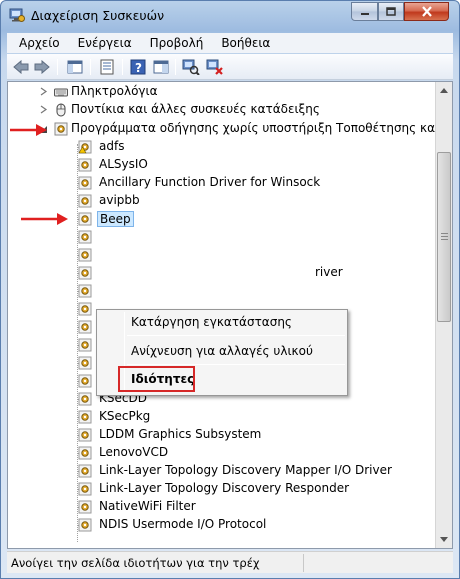 The image size is (460, 579). I want to click on context-menu-scan: Ανίχνευση για αλλαγές υλικού, so click(222, 351).